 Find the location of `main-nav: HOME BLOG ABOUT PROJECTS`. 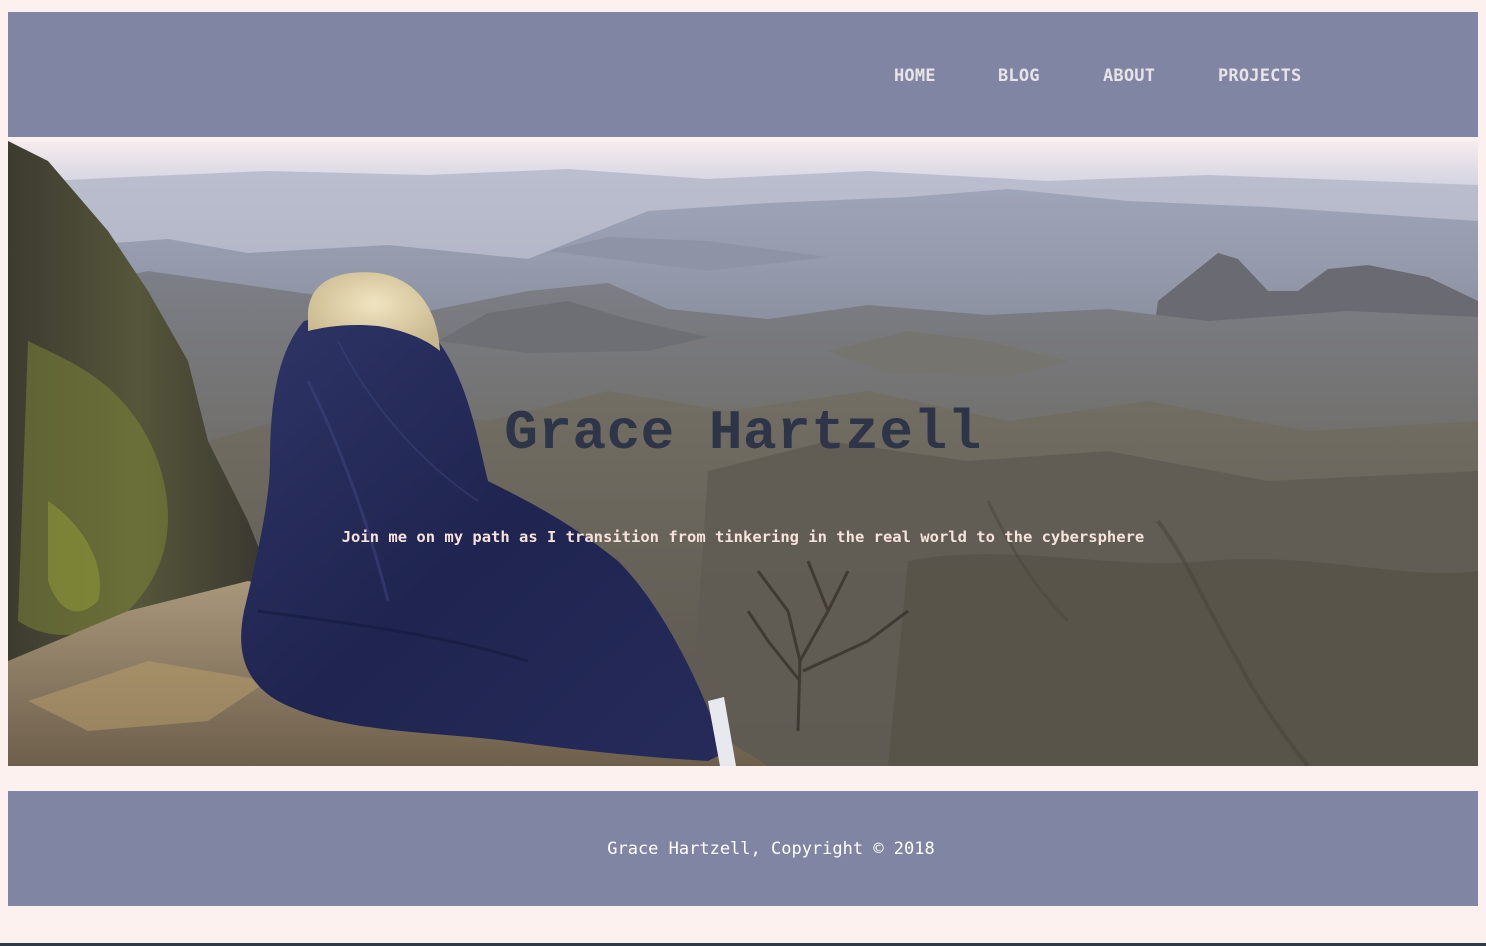

main-nav: HOME BLOG ABOUT PROJECTS is located at coordinates (743, 74).